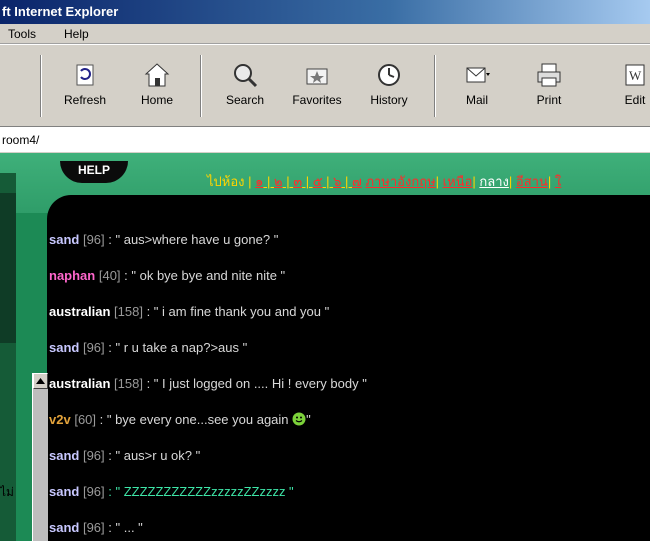  What do you see at coordinates (477, 84) in the screenshot?
I see `mail-button: Mail` at bounding box center [477, 84].